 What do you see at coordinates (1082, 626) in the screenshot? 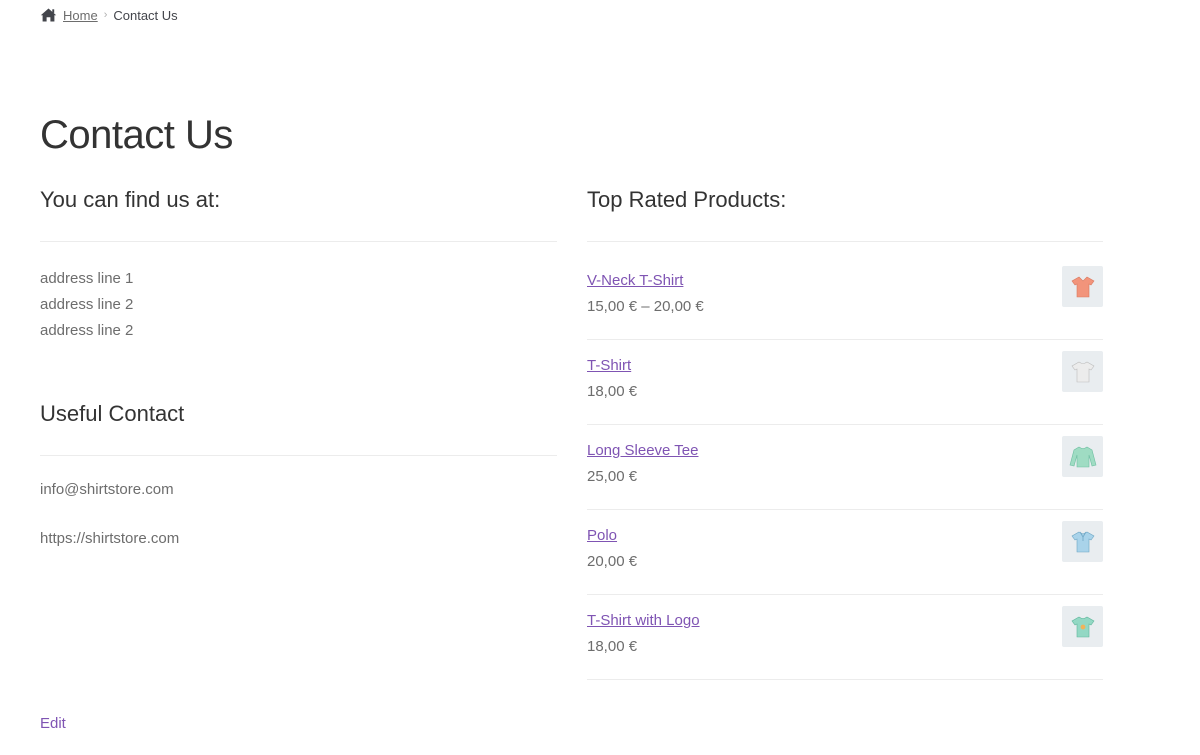
I see `tshirt-logo-icon` at bounding box center [1082, 626].